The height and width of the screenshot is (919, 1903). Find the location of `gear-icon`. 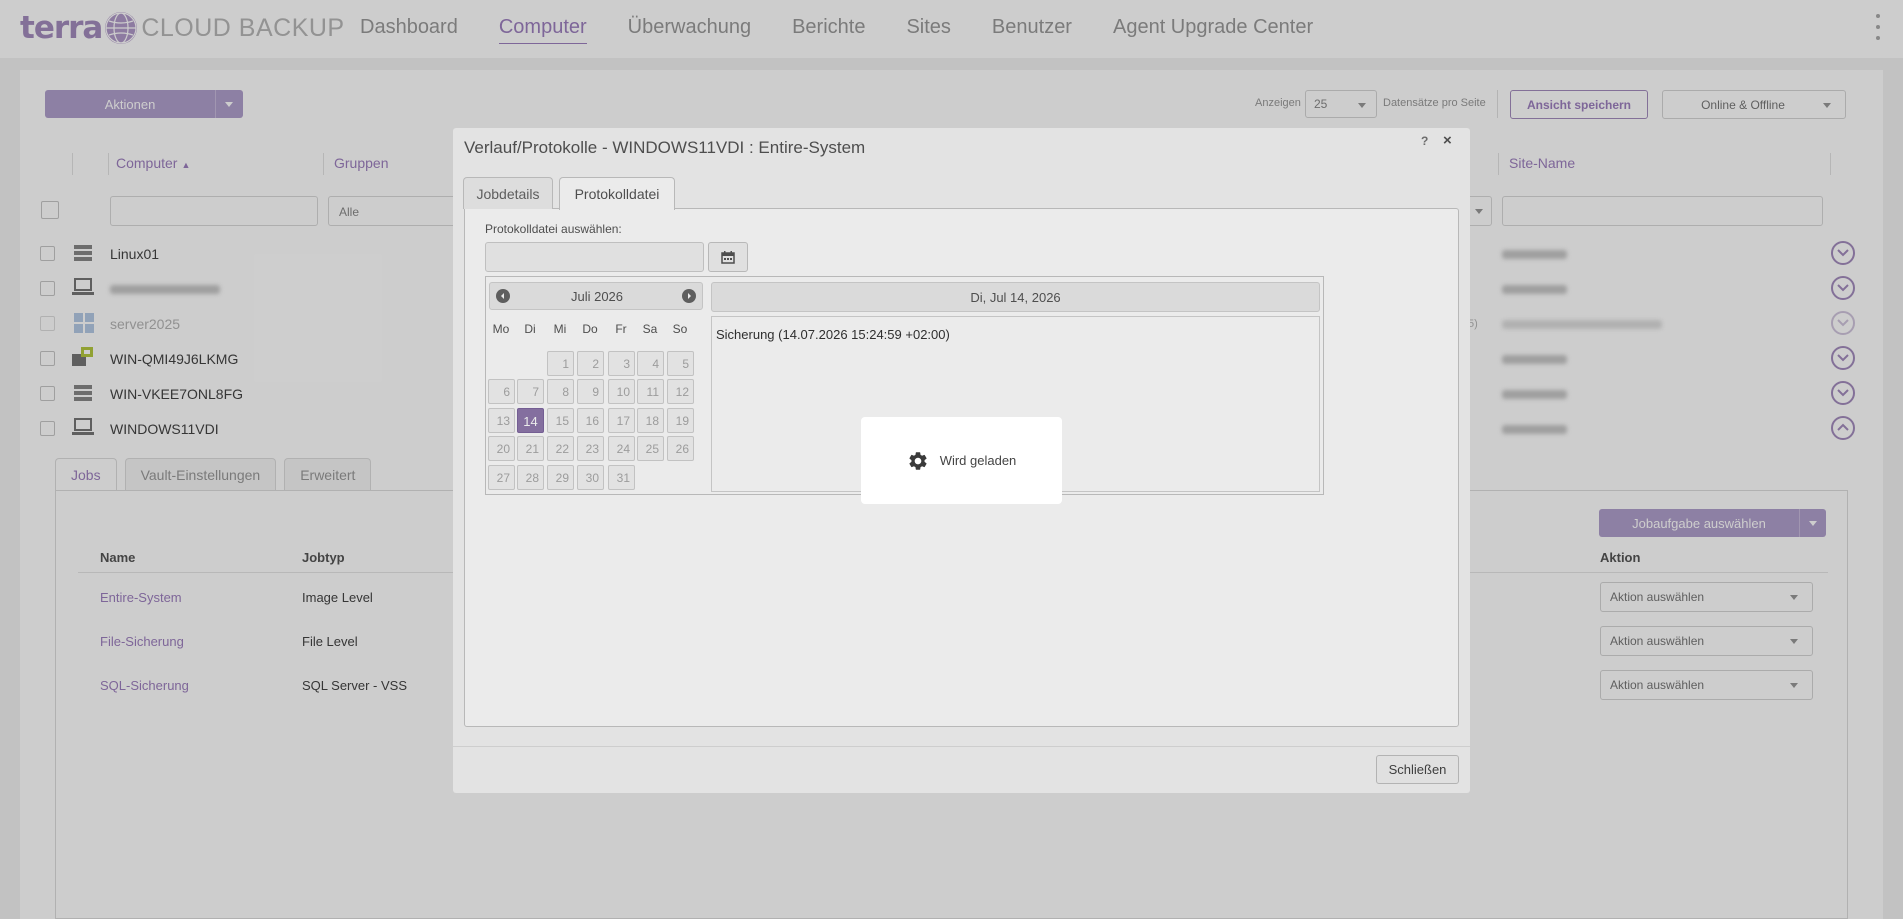

gear-icon is located at coordinates (918, 460).